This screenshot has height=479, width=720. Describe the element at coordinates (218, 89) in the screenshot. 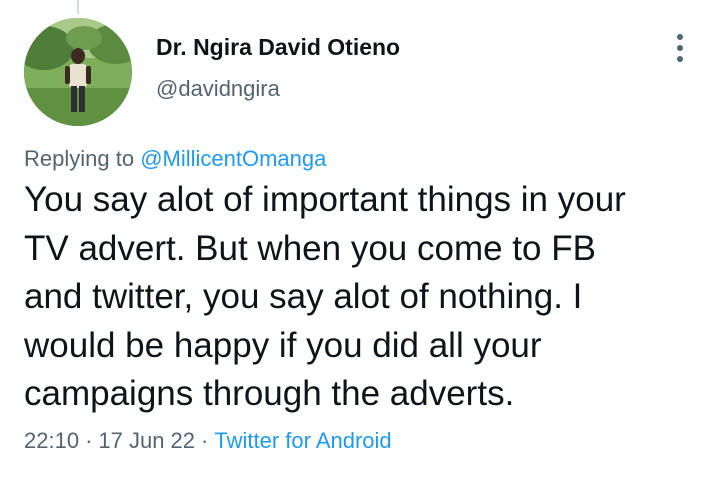

I see `author-handle: @davidngira` at that location.